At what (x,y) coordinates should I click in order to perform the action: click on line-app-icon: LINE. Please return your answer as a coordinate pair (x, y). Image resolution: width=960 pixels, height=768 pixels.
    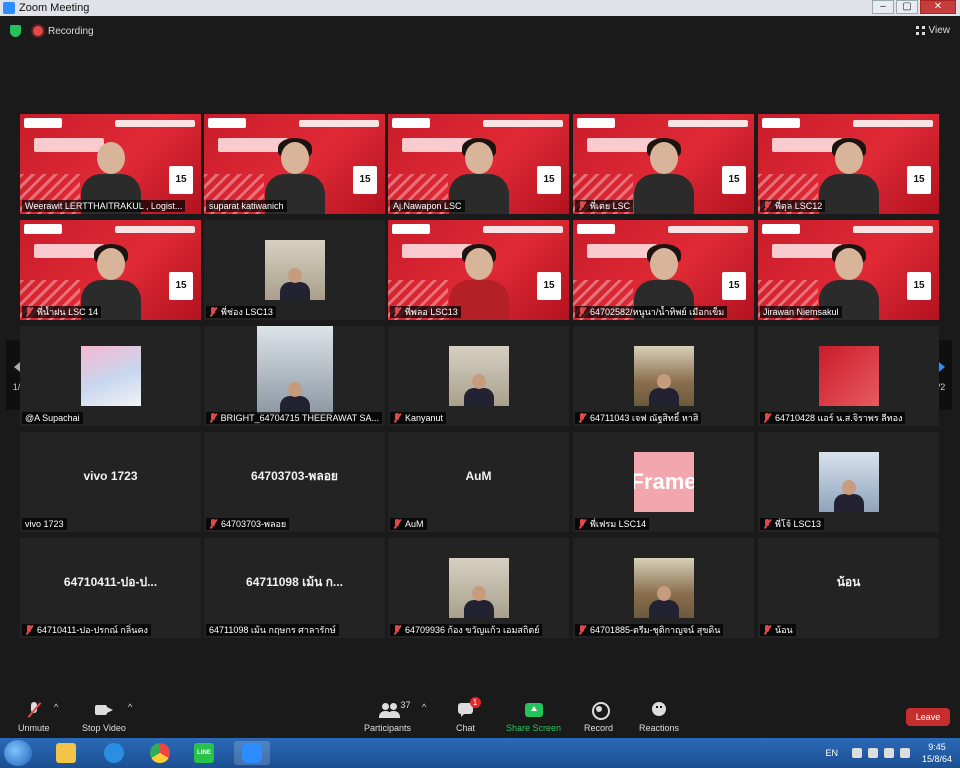
    Looking at the image, I should click on (204, 753).